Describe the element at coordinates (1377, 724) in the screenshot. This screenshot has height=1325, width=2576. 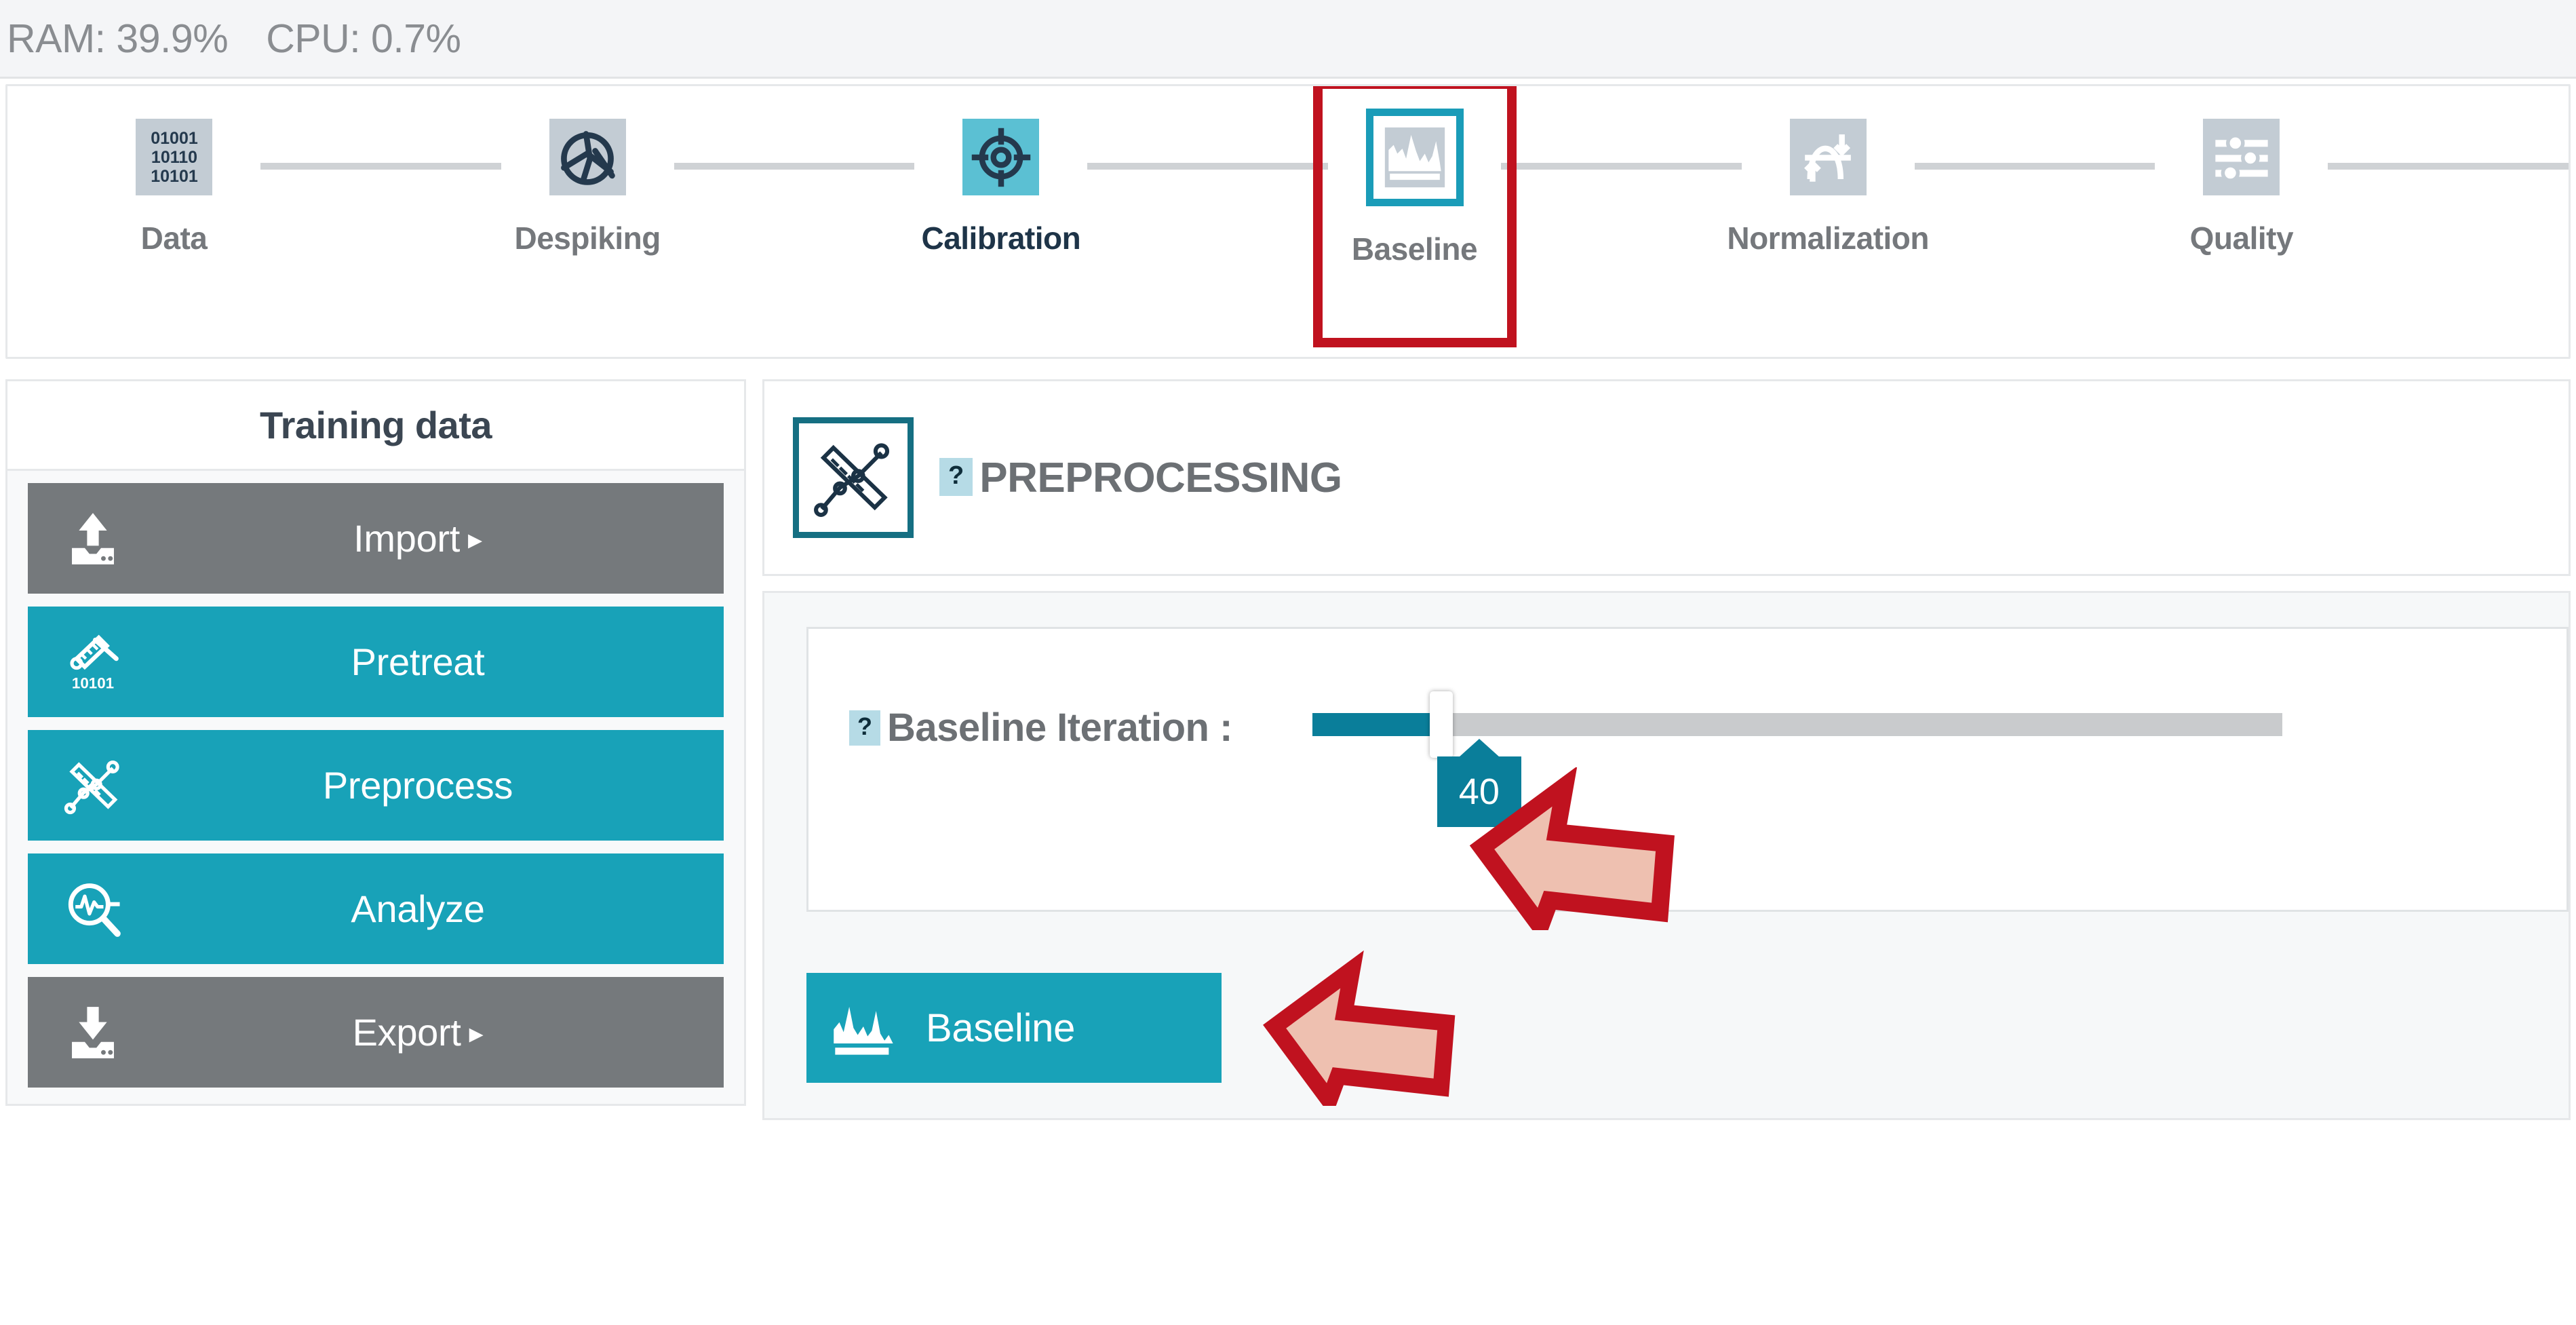
I see `slider-fill` at that location.